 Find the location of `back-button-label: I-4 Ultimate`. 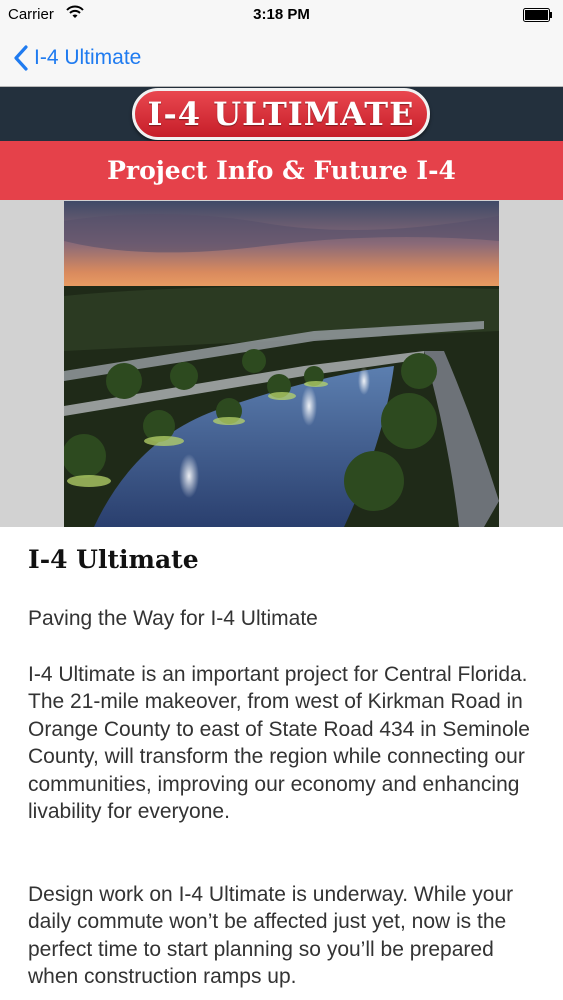

back-button-label: I-4 Ultimate is located at coordinates (88, 57).